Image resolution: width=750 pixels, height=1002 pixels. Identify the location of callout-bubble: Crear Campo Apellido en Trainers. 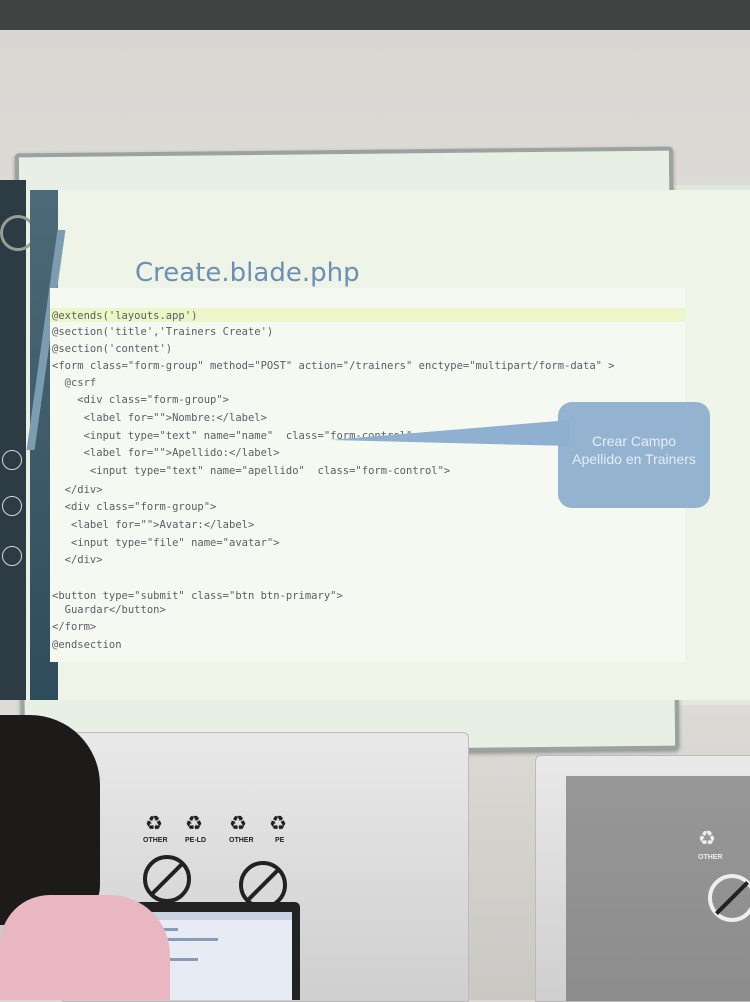
(634, 455).